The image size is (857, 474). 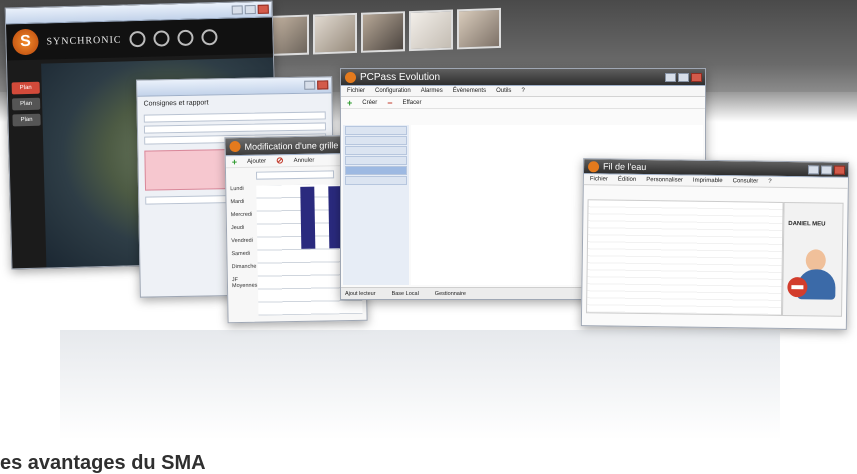 What do you see at coordinates (376, 170) in the screenshot?
I see `left-pane-item-selected` at bounding box center [376, 170].